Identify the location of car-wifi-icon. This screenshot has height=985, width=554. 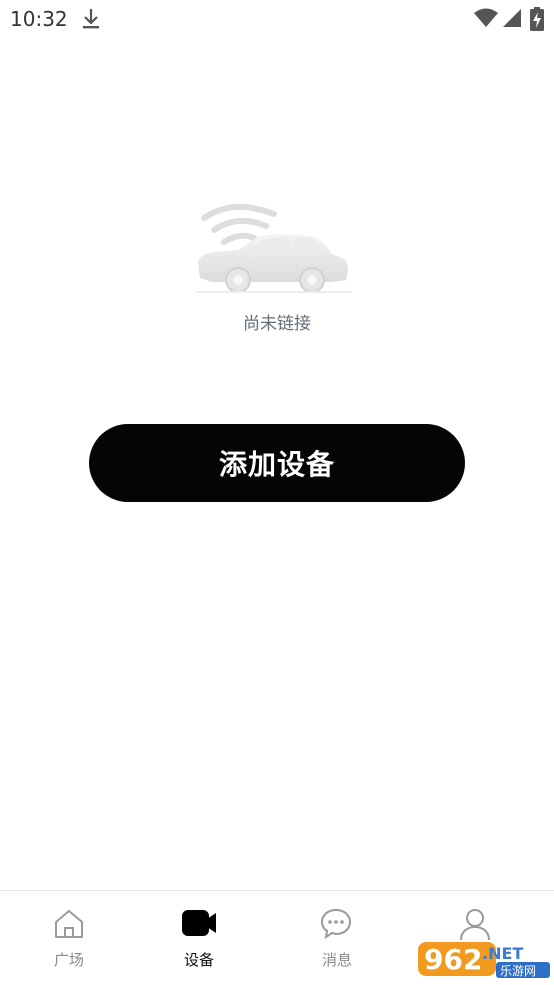
(277, 252).